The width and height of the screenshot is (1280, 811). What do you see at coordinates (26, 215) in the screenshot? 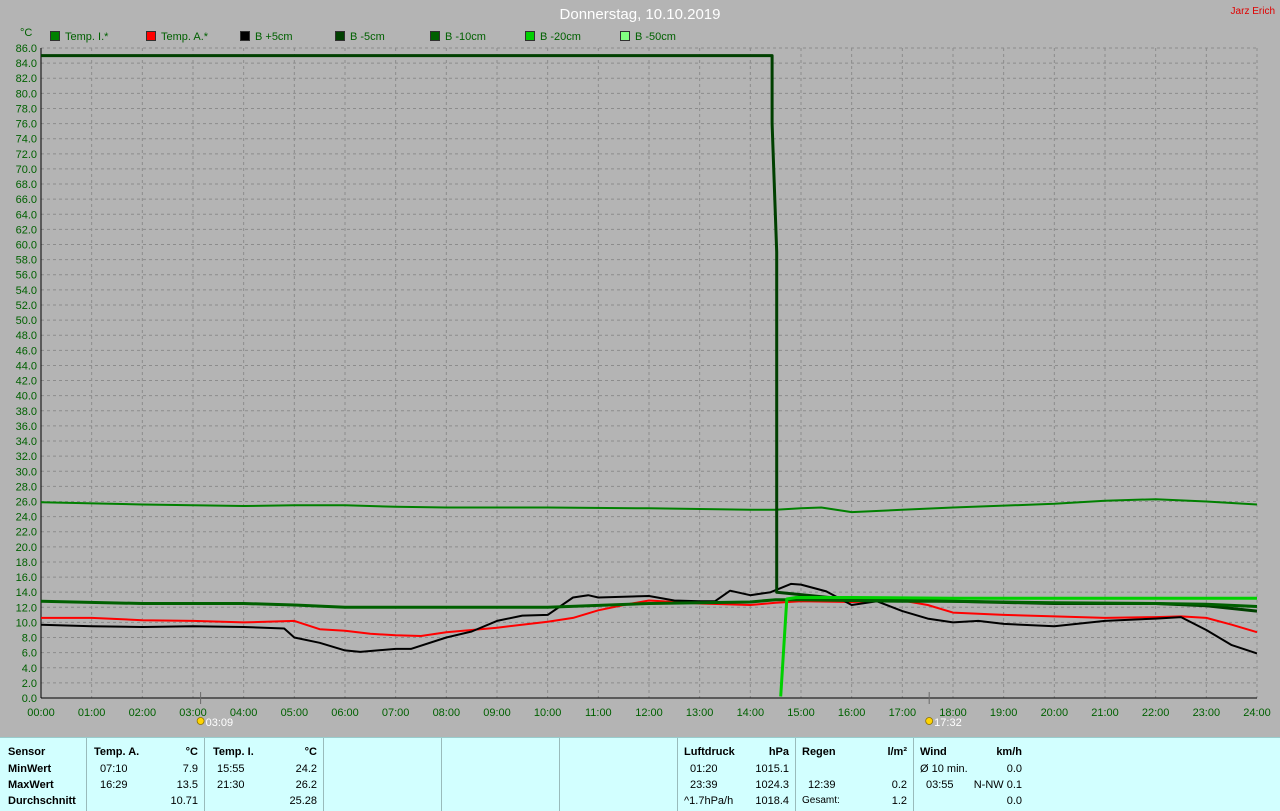
I see `y-tick-label: 64.0` at bounding box center [26, 215].